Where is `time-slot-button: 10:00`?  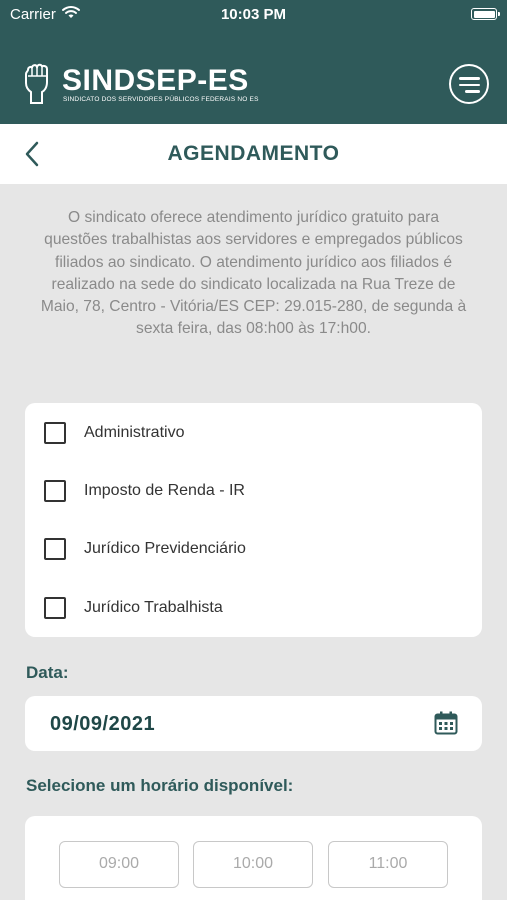 time-slot-button: 10:00 is located at coordinates (253, 864).